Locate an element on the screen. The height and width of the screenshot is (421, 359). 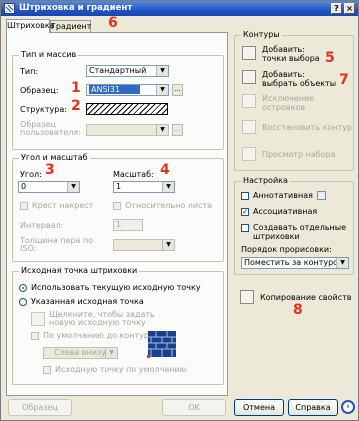
view-selection-icon is located at coordinates (249, 154).